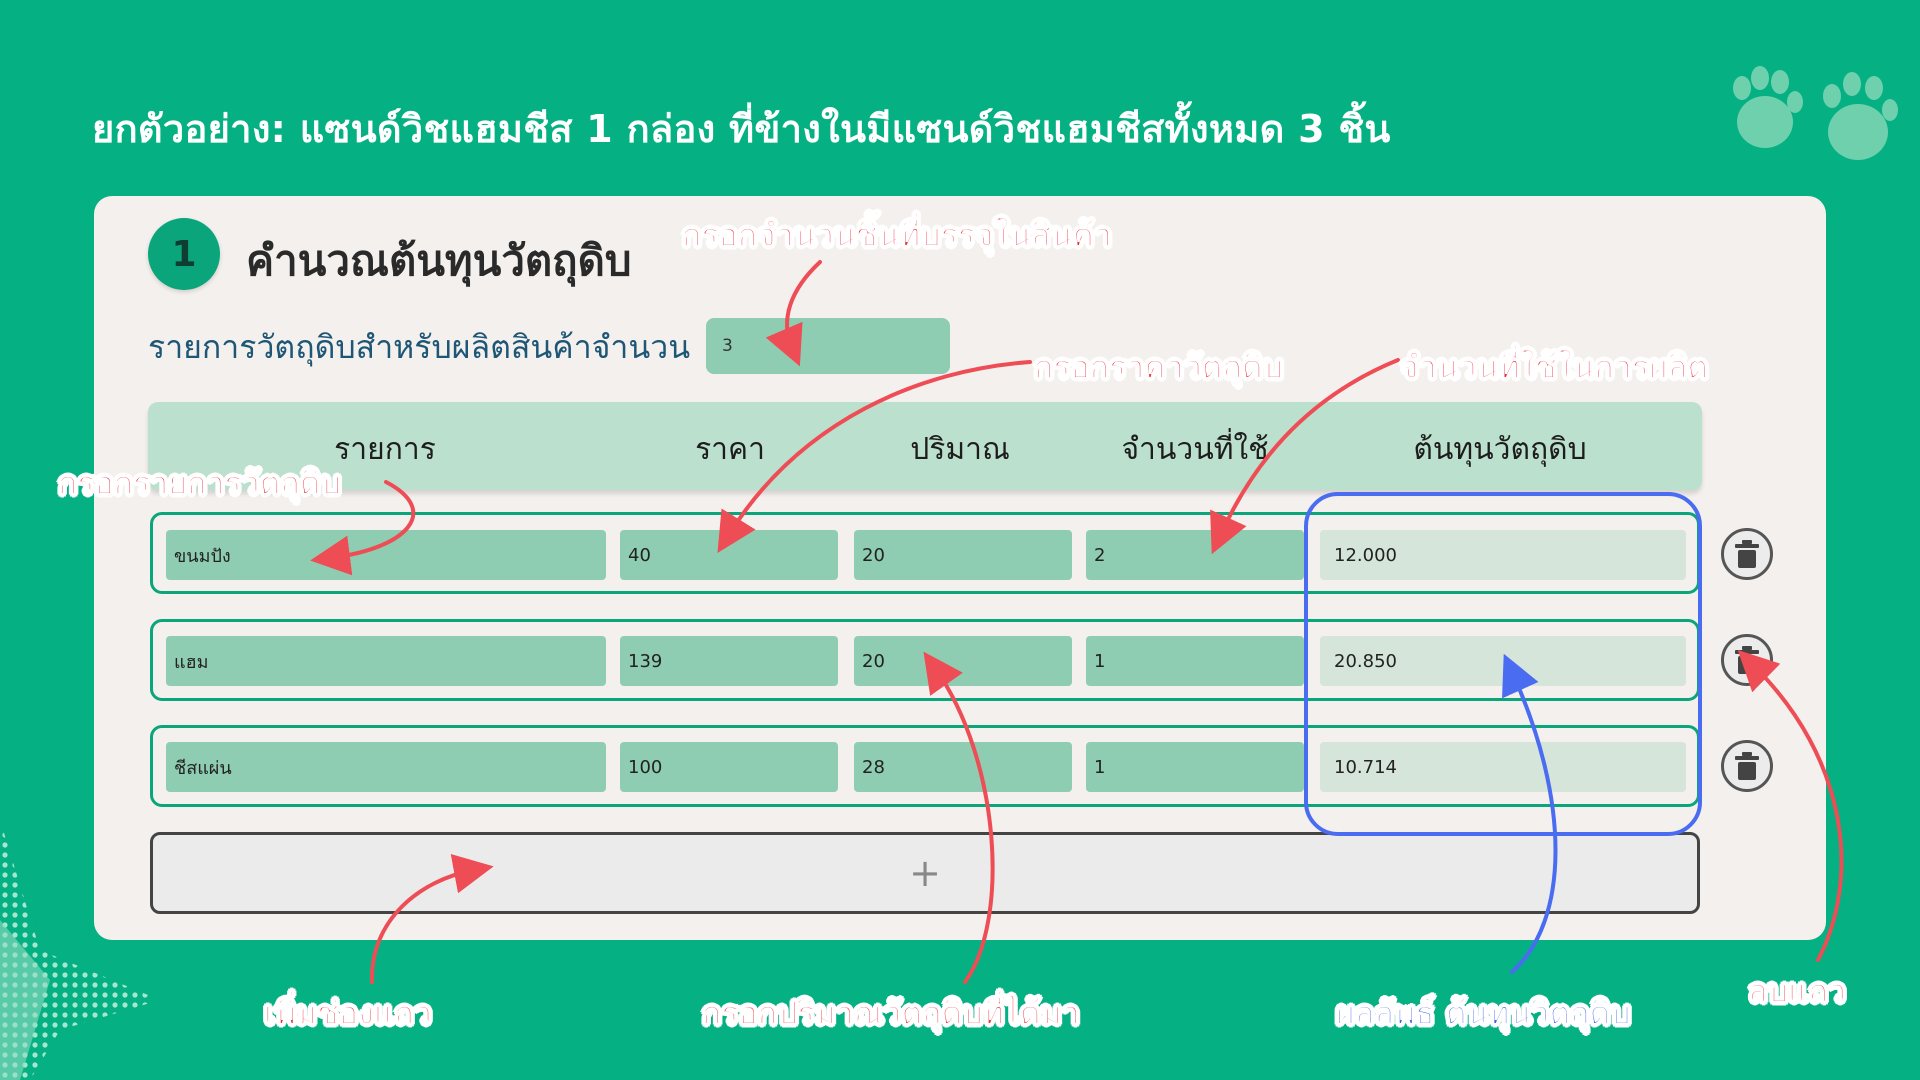  I want to click on step-title: คำนวณต้นทุนวัตถุดิบ, so click(439, 260).